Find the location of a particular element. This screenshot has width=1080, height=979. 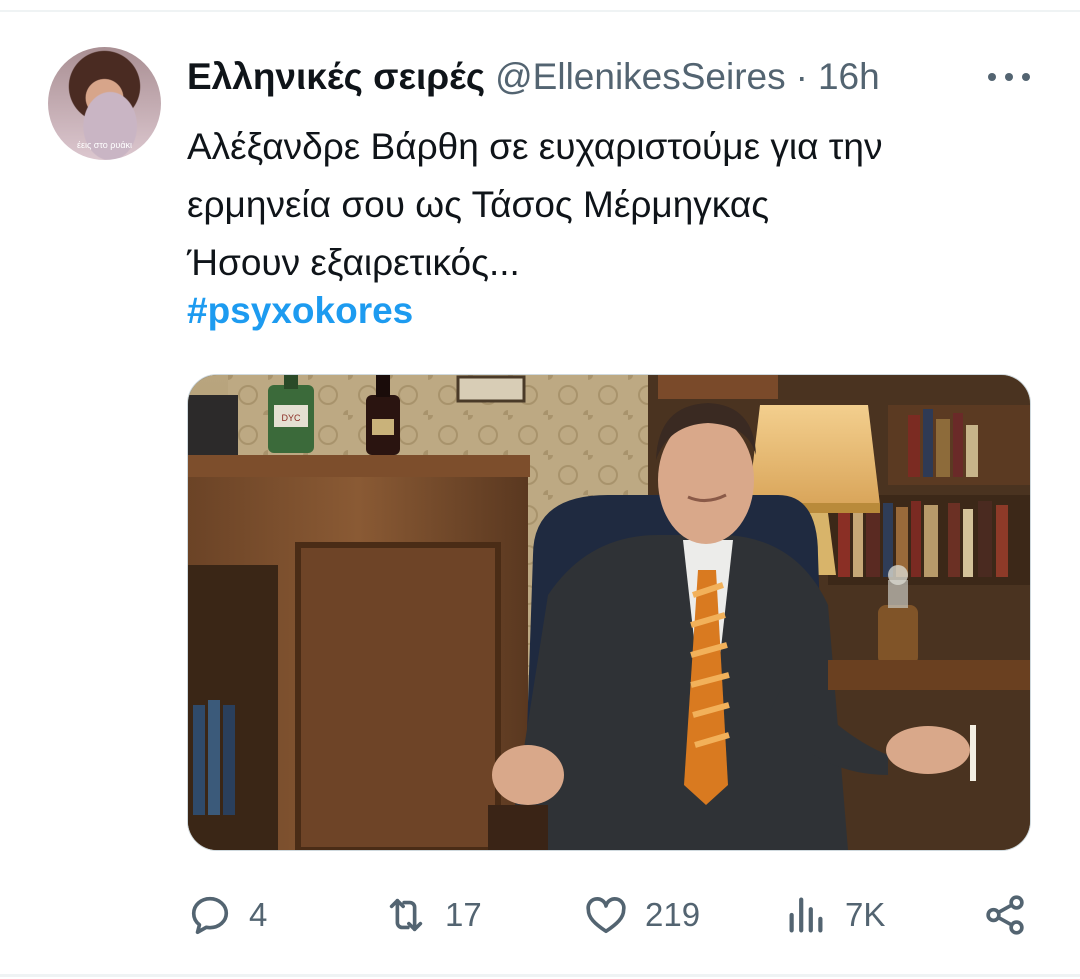

author-handle: @EllenikesSeires is located at coordinates (640, 77).